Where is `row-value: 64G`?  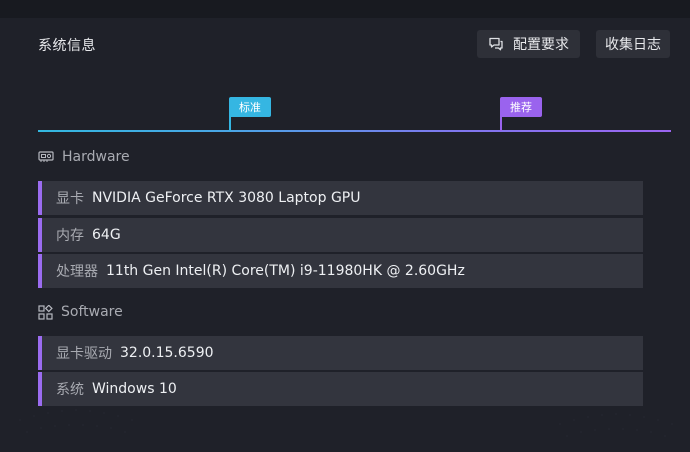
row-value: 64G is located at coordinates (106, 235).